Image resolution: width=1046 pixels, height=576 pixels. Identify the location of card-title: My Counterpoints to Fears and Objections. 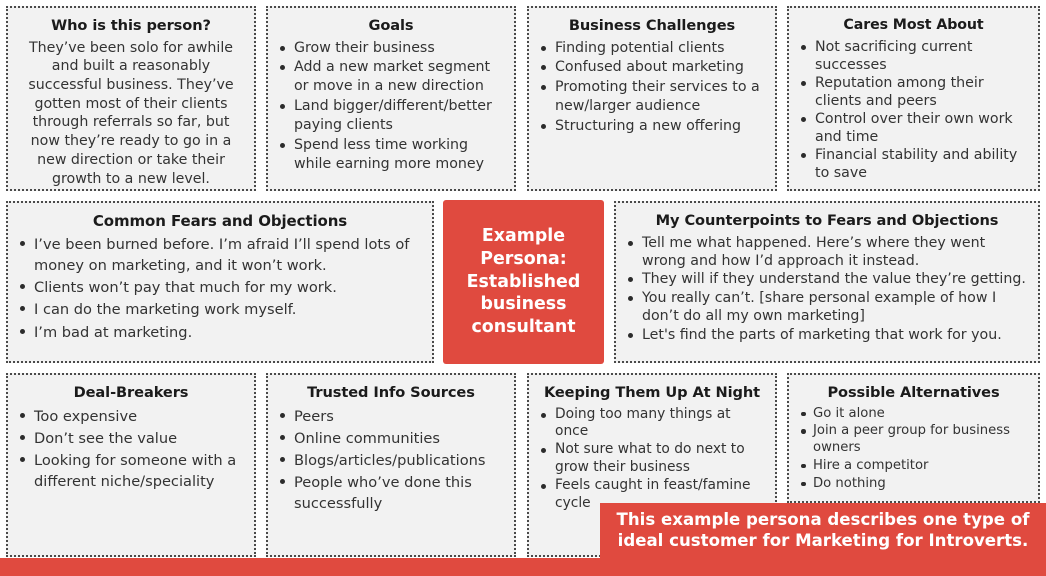
(827, 220).